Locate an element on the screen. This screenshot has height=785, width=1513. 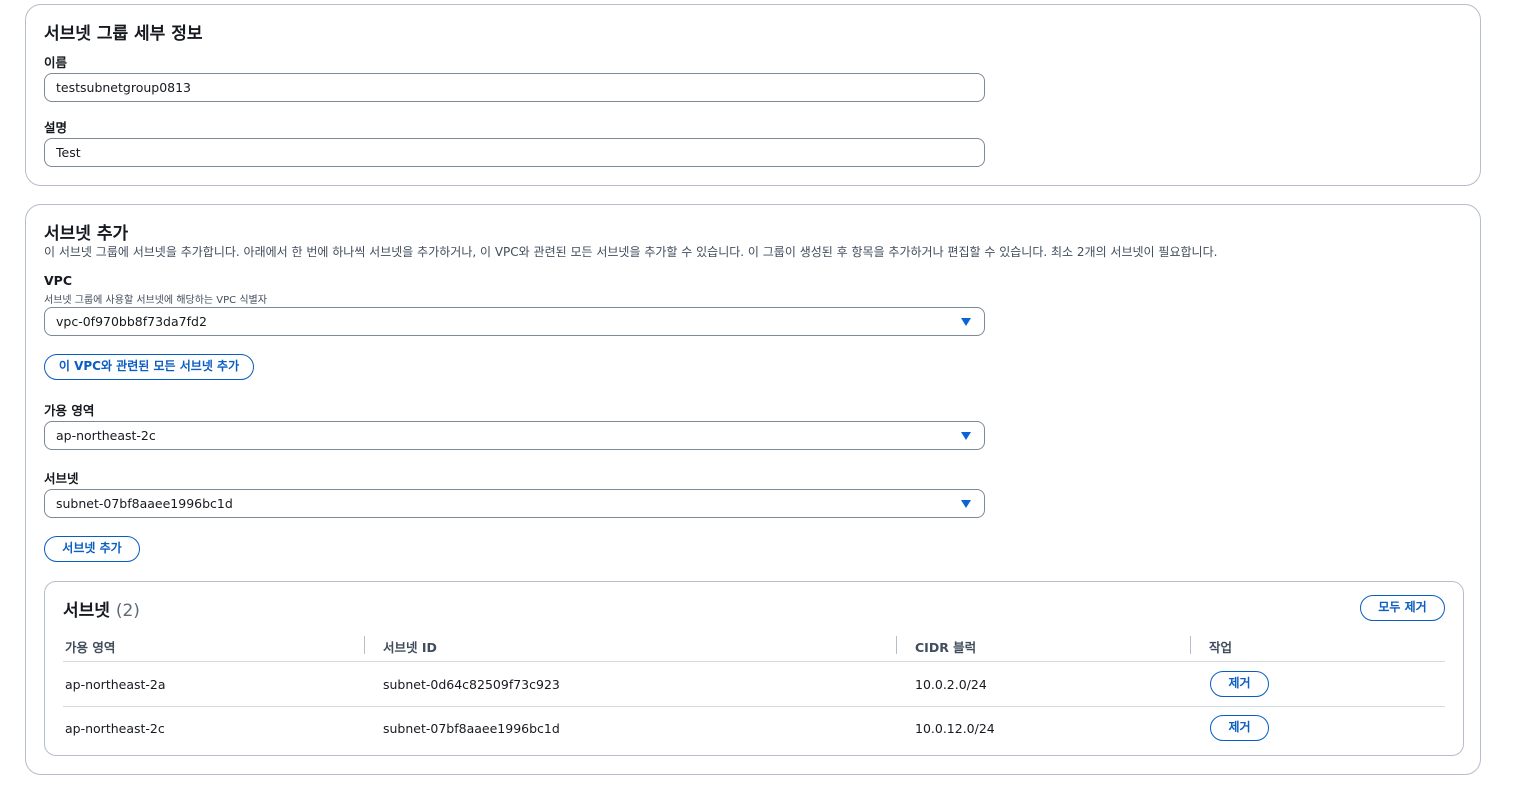
subnets-count: (2) is located at coordinates (127, 611).